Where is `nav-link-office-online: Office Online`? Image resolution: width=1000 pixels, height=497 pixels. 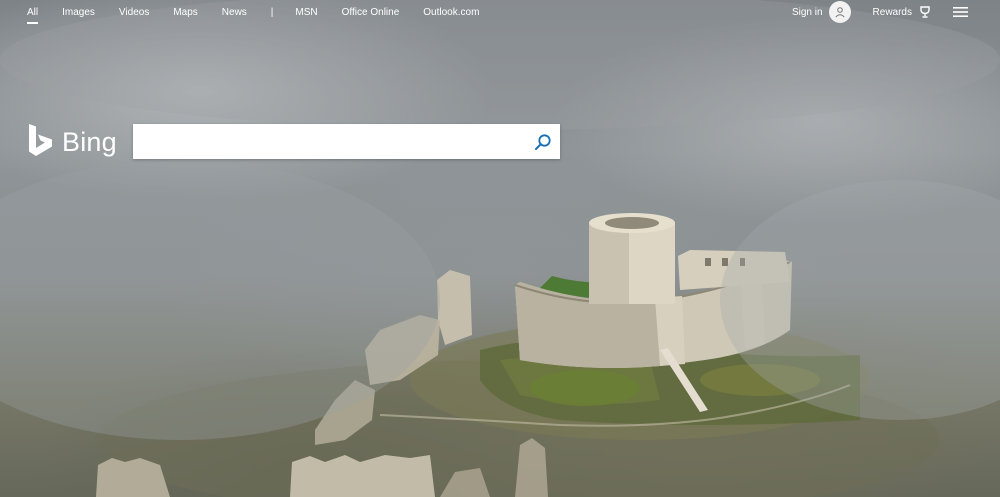 nav-link-office-online: Office Online is located at coordinates (371, 12).